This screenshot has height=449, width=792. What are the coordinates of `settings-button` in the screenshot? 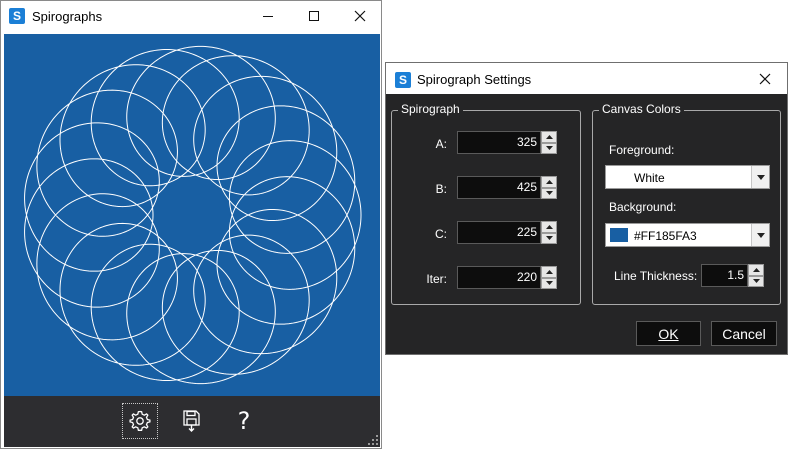 It's located at (140, 421).